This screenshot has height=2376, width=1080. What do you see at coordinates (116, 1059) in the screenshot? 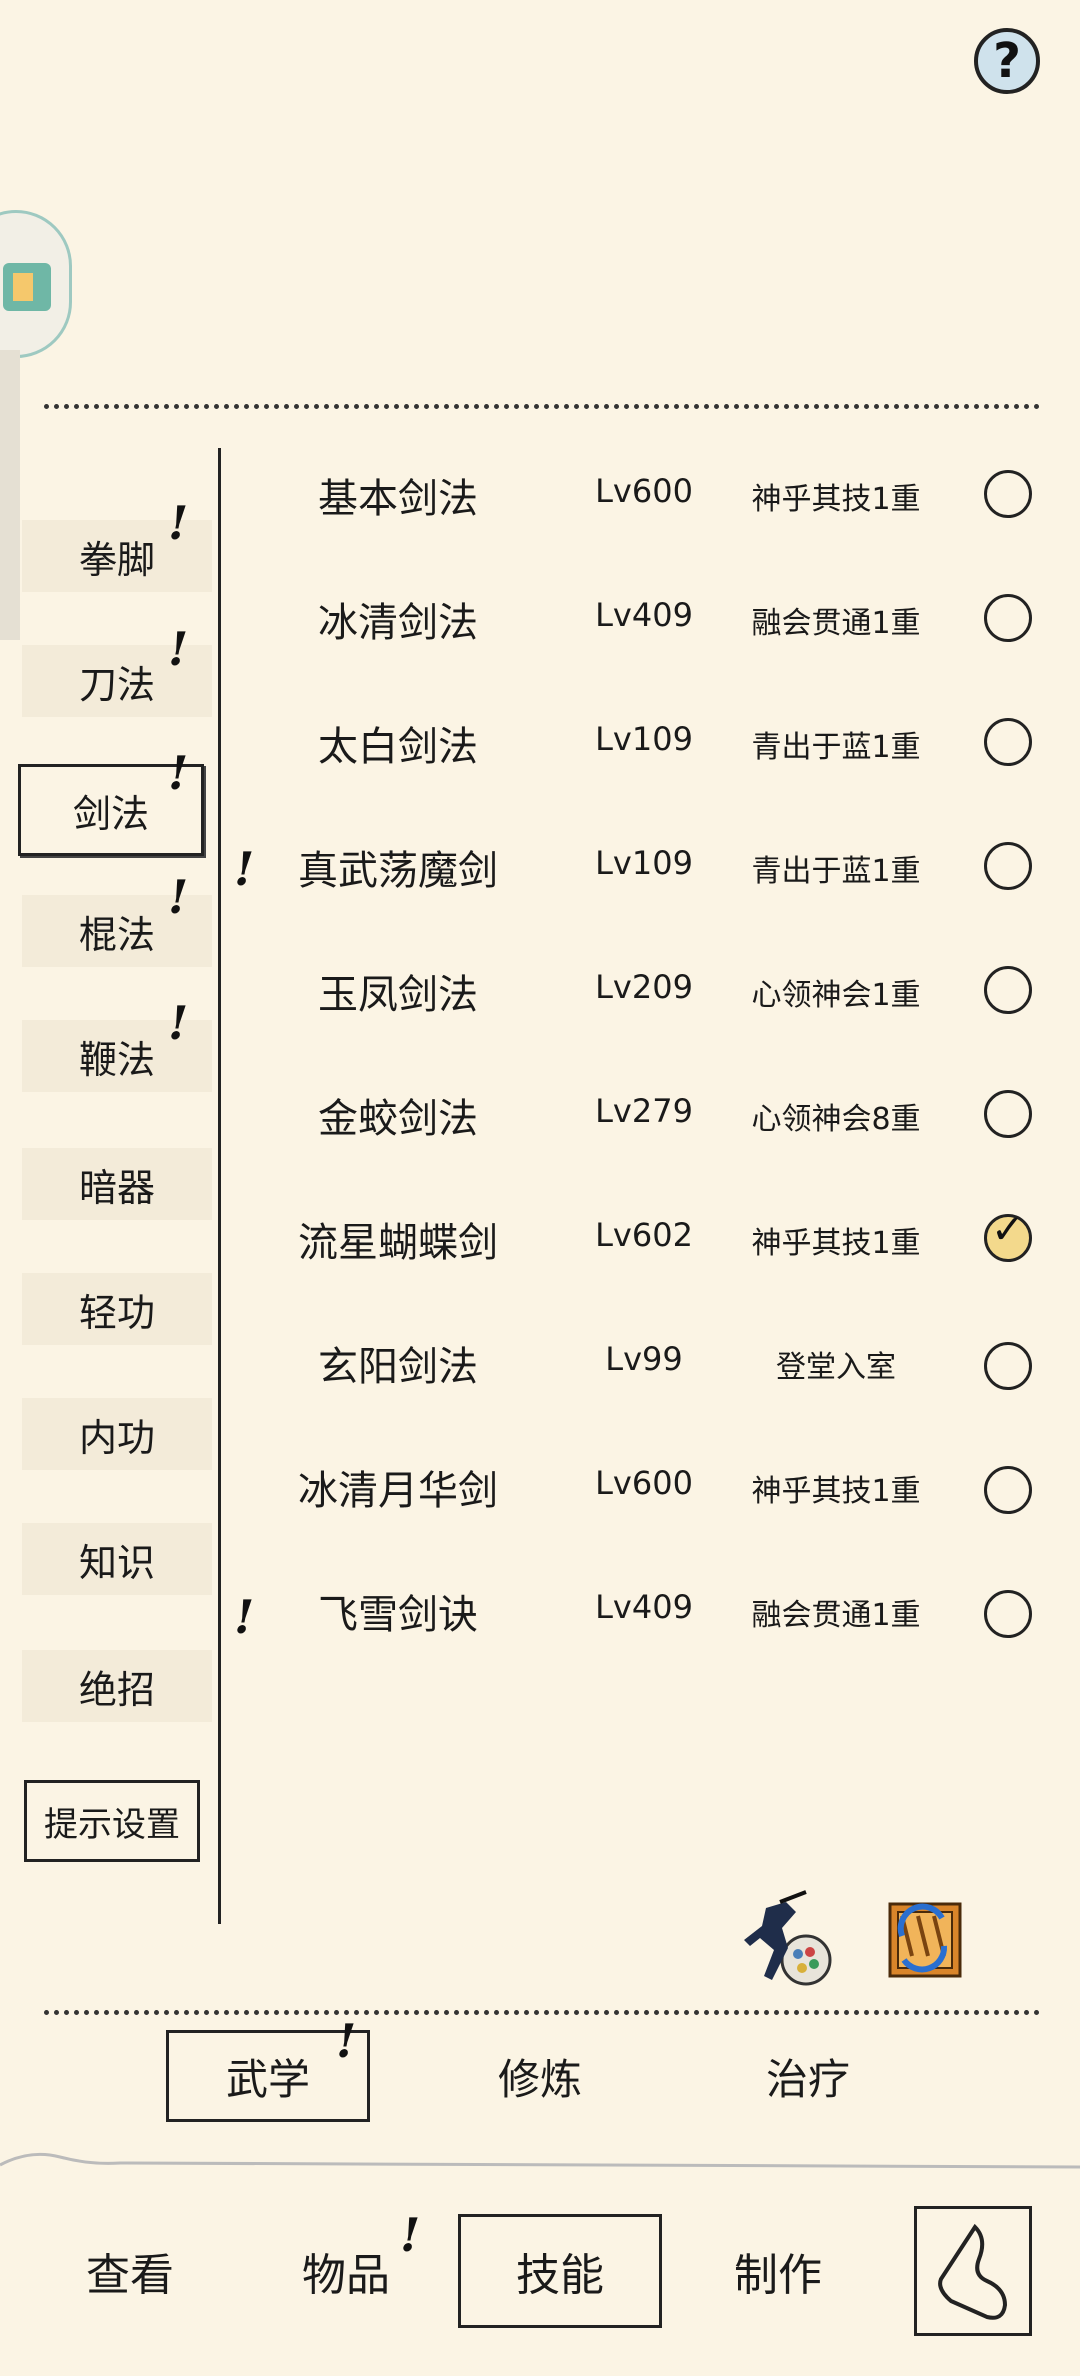
I see `category-label: 鞭法` at bounding box center [116, 1059].